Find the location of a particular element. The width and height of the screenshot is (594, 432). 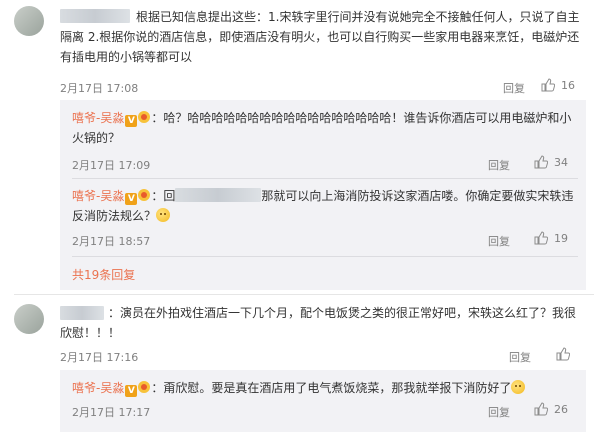

like-button is located at coordinates (563, 354).